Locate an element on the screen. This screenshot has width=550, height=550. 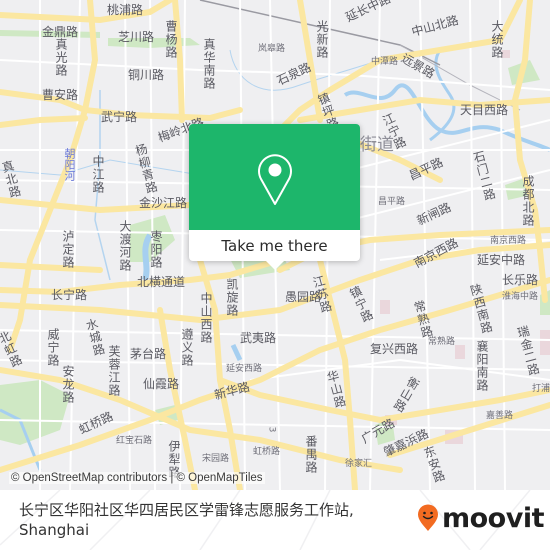
road-label-panyu: 番禺路 is located at coordinates (311, 454).